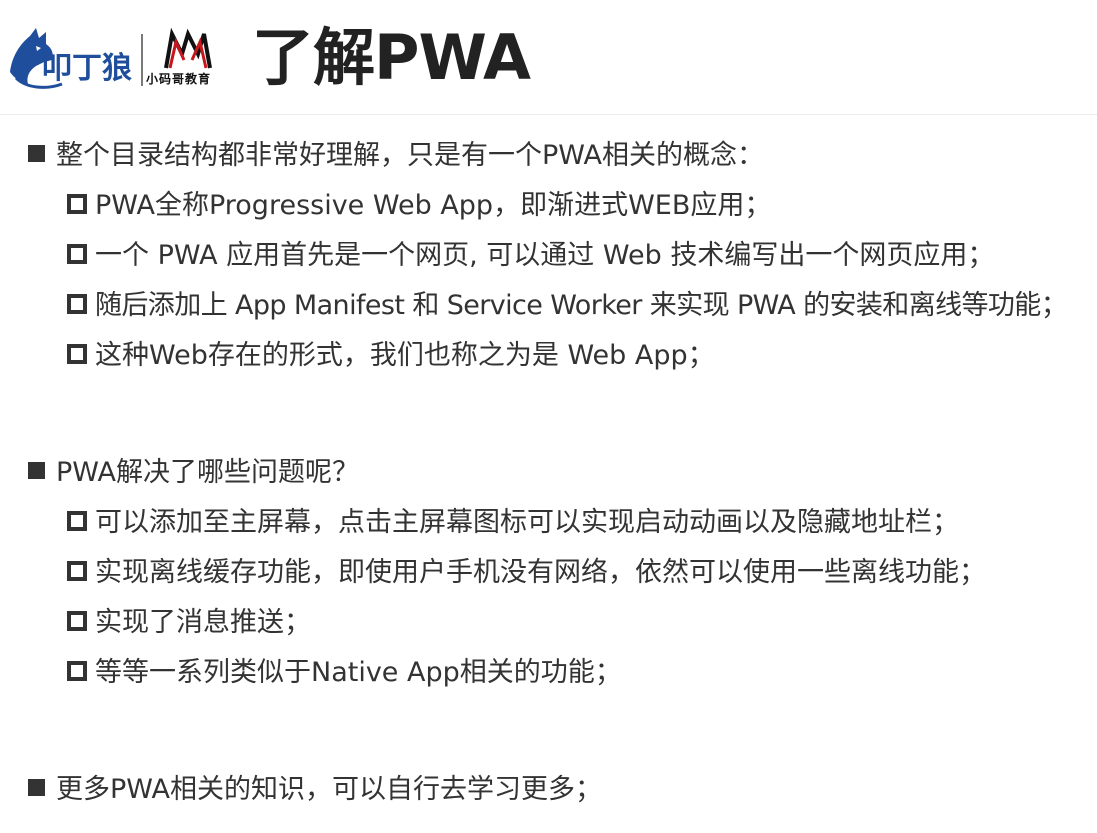 This screenshot has height=833, width=1097. What do you see at coordinates (203, 622) in the screenshot?
I see `list-item-text: 实现了消息推送；` at bounding box center [203, 622].